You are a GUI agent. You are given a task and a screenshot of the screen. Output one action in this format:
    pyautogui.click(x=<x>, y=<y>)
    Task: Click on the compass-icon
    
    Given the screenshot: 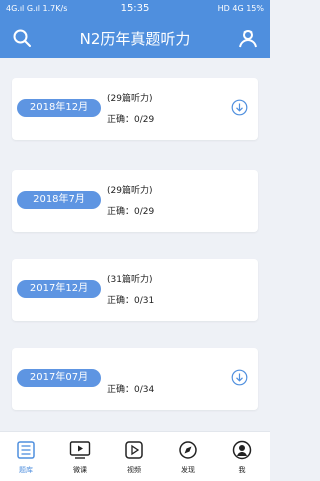 What is the action you would take?
    pyautogui.click(x=188, y=450)
    